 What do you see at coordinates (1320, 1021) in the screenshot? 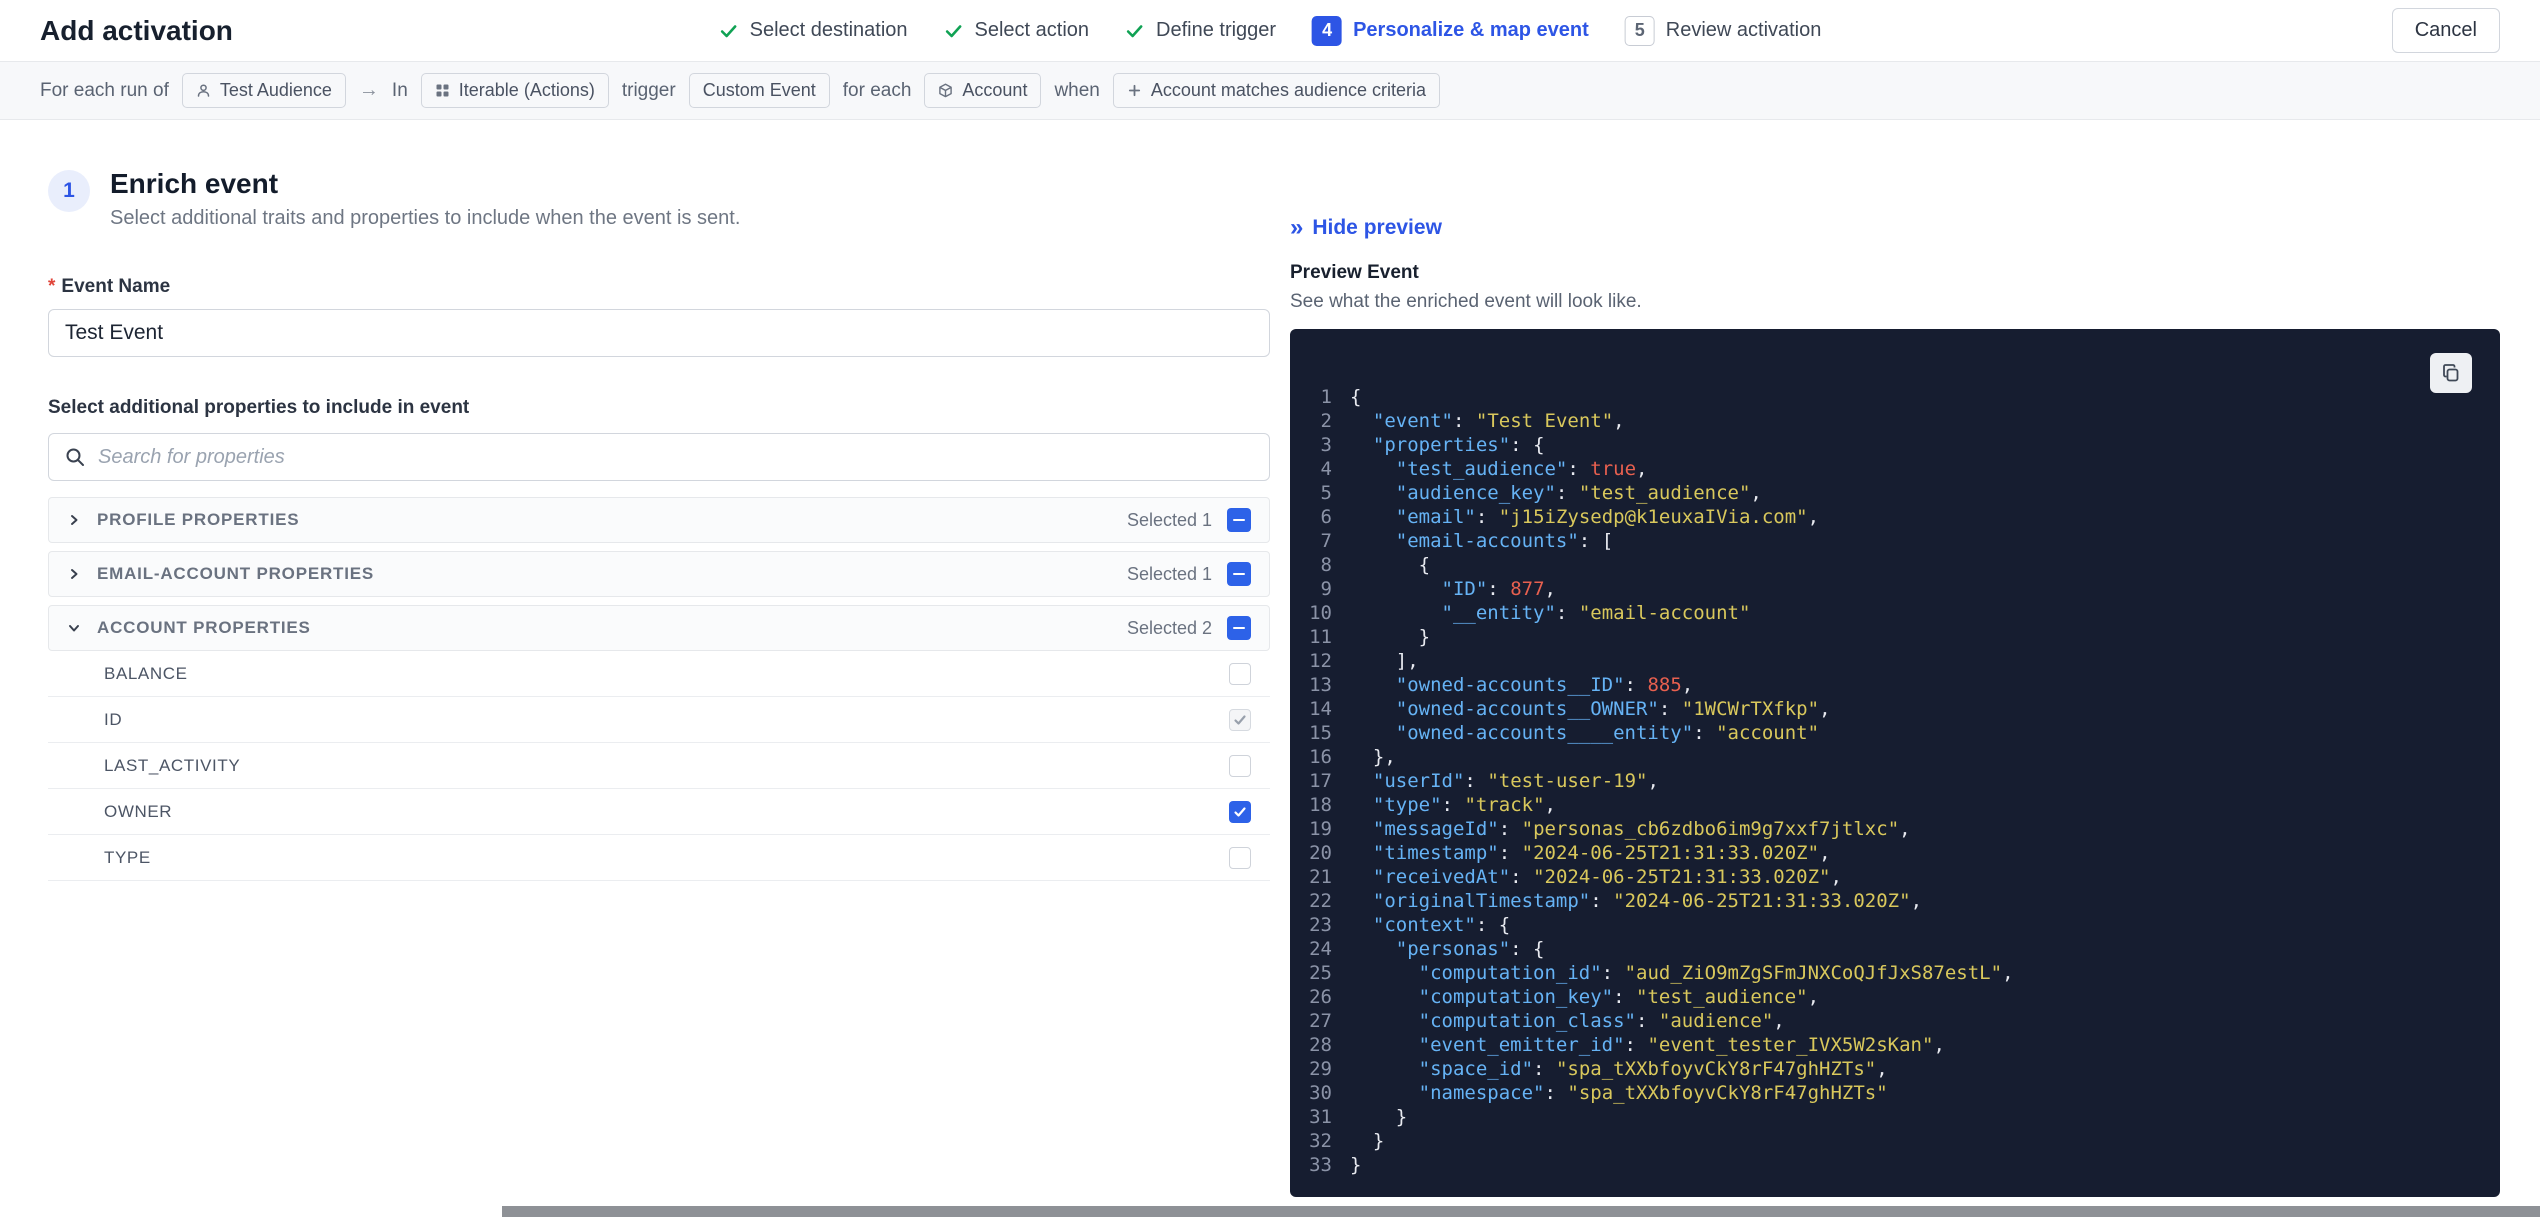
I see `line-number: 27` at bounding box center [1320, 1021].